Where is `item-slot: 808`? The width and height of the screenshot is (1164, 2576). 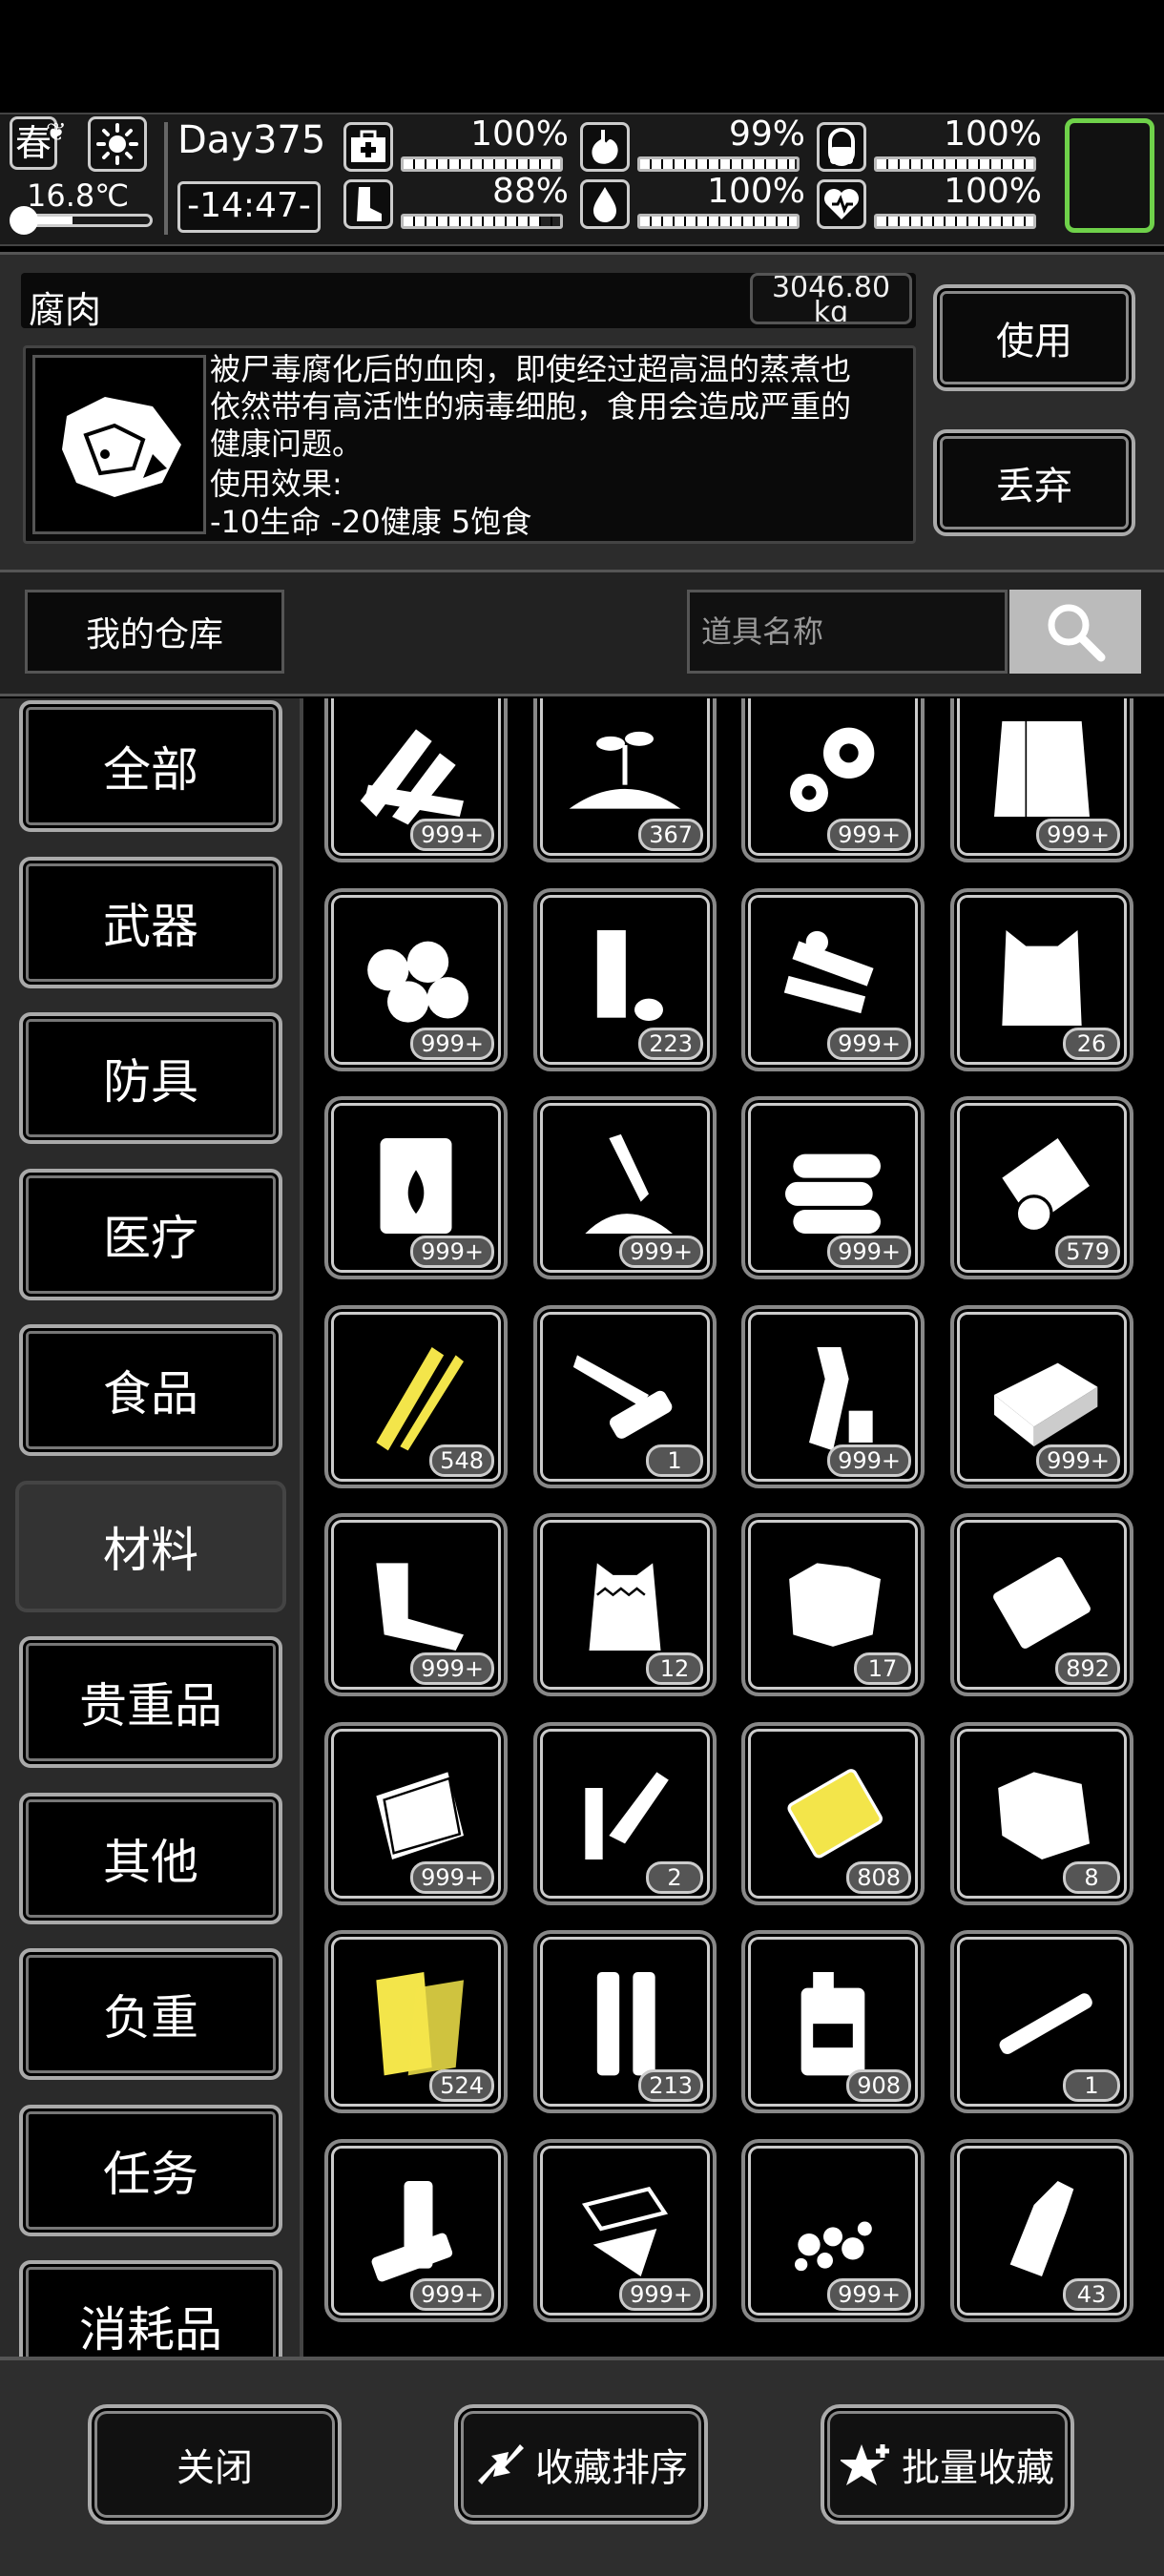
item-slot: 808 is located at coordinates (833, 1813).